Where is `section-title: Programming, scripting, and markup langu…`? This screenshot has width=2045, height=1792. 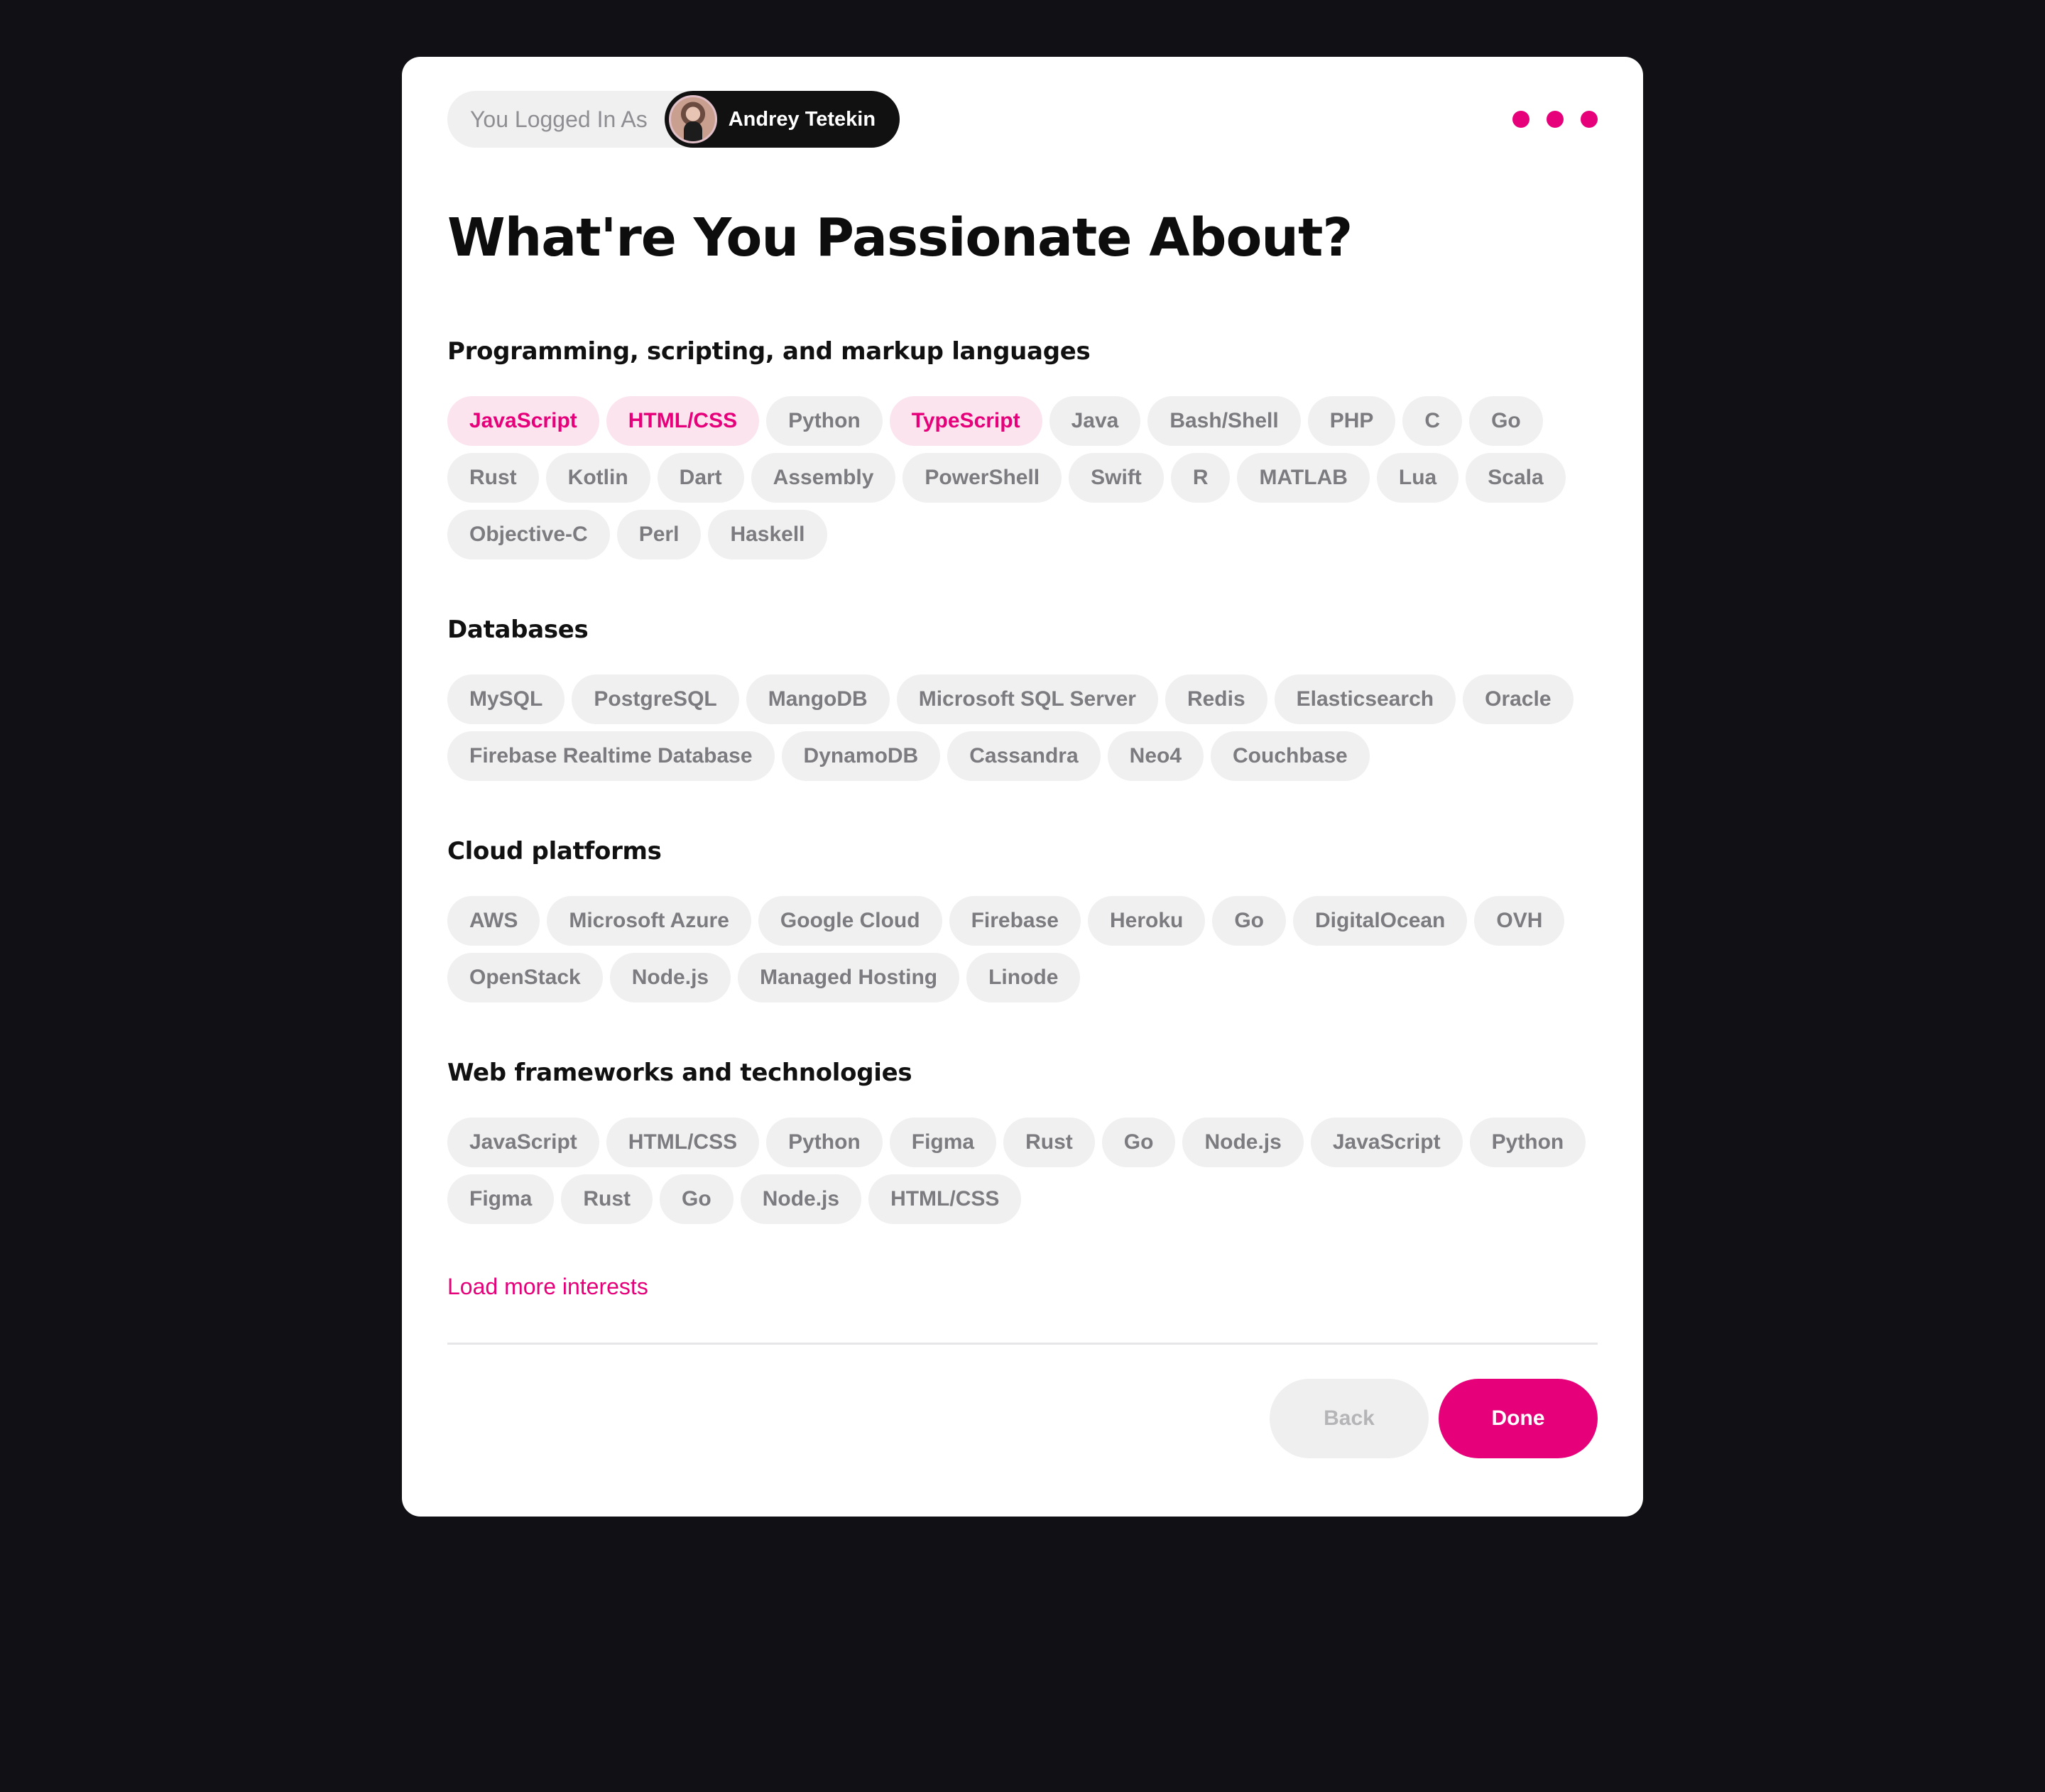
section-title: Programming, scripting, and markup langu… is located at coordinates (769, 351).